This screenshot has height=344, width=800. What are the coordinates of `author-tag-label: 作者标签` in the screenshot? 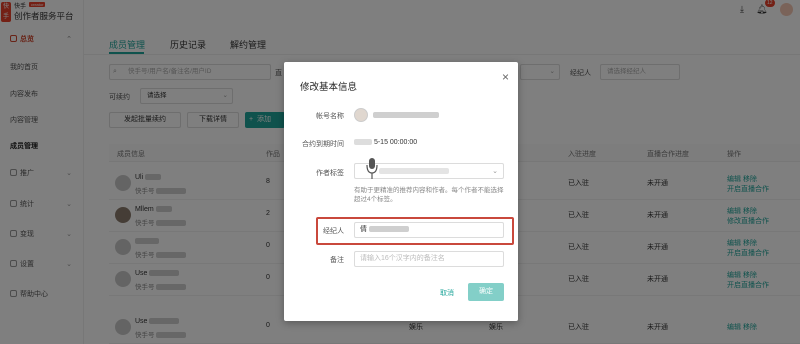 It's located at (330, 173).